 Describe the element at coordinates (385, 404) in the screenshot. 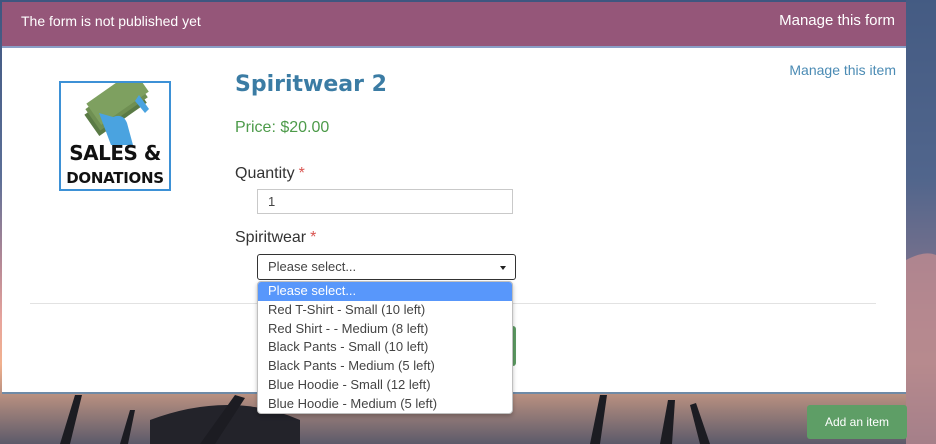

I see `dropdown-option: Blue Hoodie - Medium (5 left)` at that location.